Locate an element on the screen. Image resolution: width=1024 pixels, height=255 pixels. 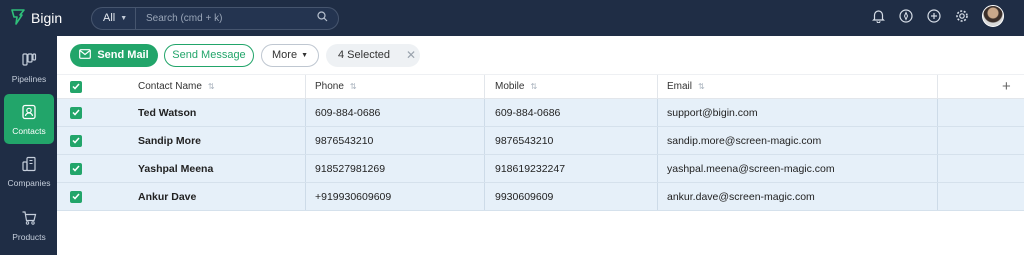
mobile-cell: 609-884-0686 is located at coordinates (527, 112).